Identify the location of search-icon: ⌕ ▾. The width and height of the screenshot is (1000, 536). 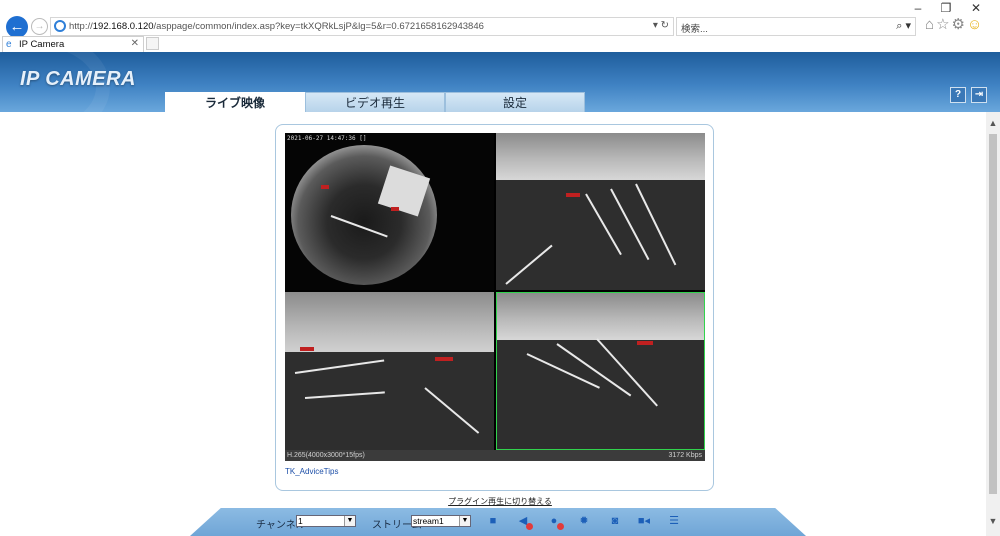
(903, 26).